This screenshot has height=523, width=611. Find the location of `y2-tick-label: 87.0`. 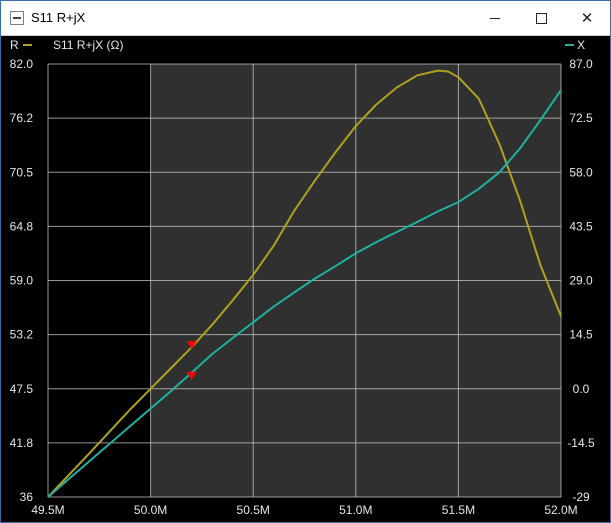

y2-tick-label: 87.0 is located at coordinates (581, 64).